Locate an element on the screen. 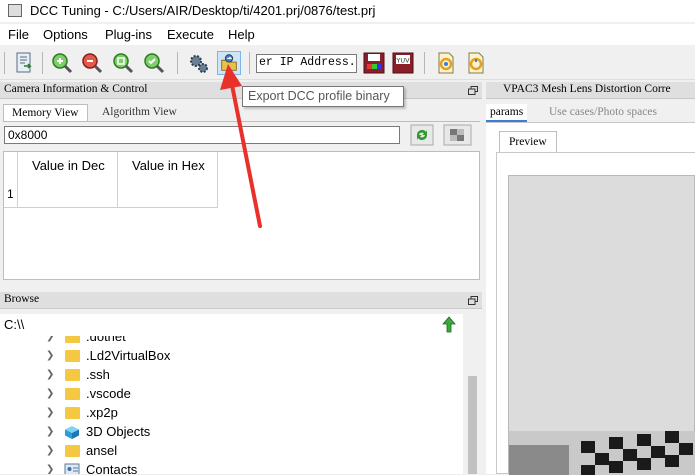  tab-use-cases: Use cases/Photo spaces is located at coordinates (603, 113).